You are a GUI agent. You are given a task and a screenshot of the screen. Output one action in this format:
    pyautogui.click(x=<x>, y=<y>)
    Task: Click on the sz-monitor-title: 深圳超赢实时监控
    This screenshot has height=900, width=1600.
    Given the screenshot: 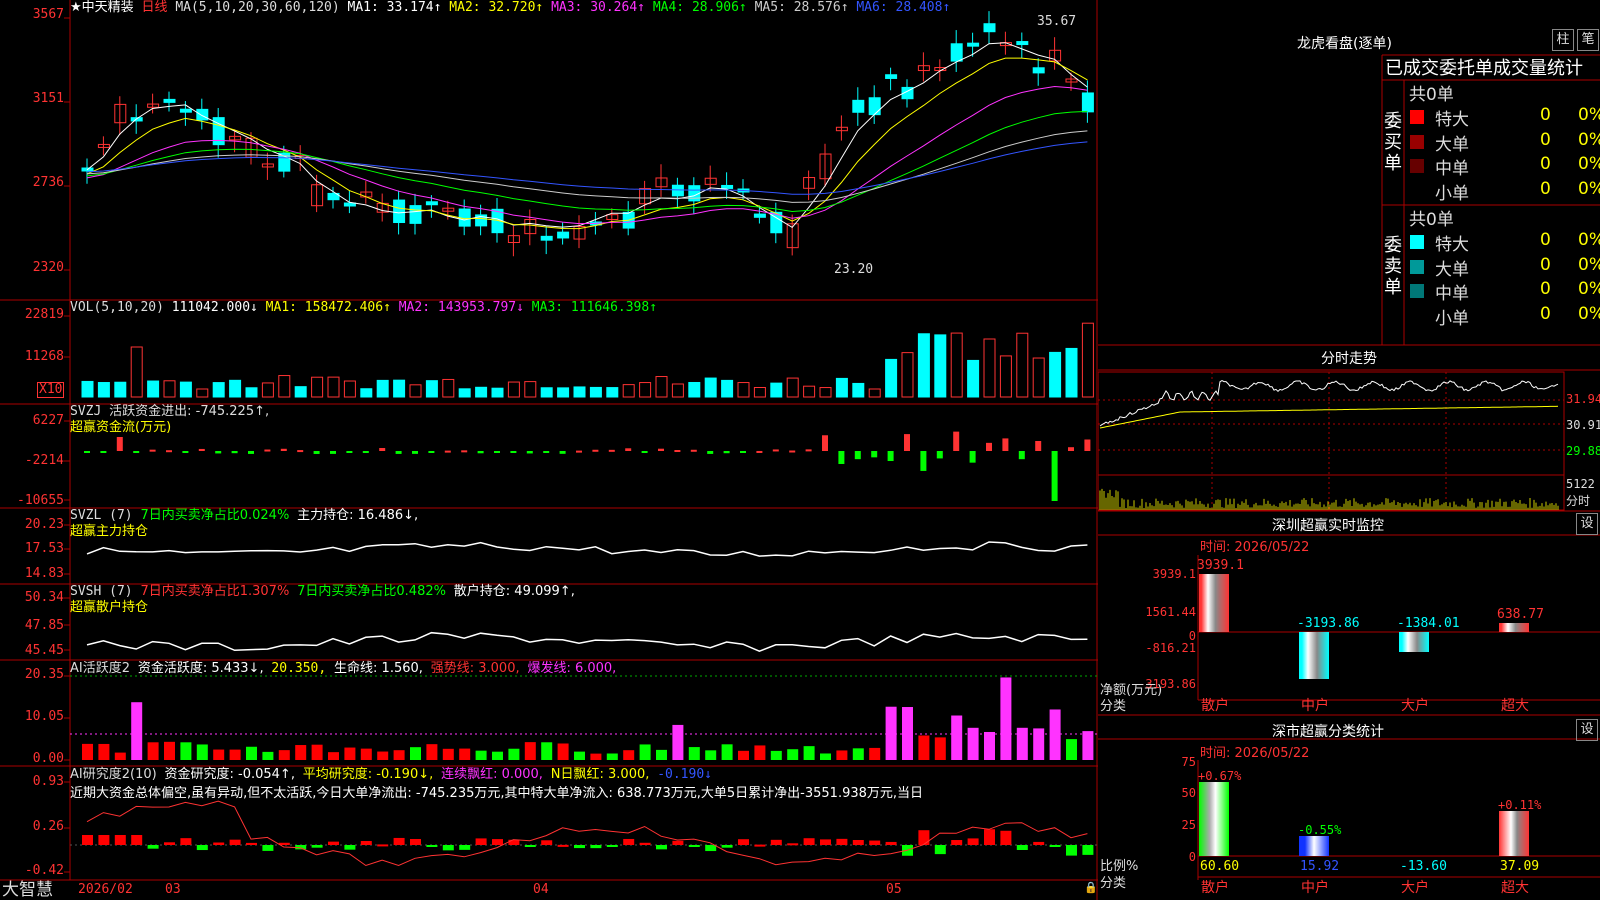 What is the action you would take?
    pyautogui.click(x=1328, y=526)
    